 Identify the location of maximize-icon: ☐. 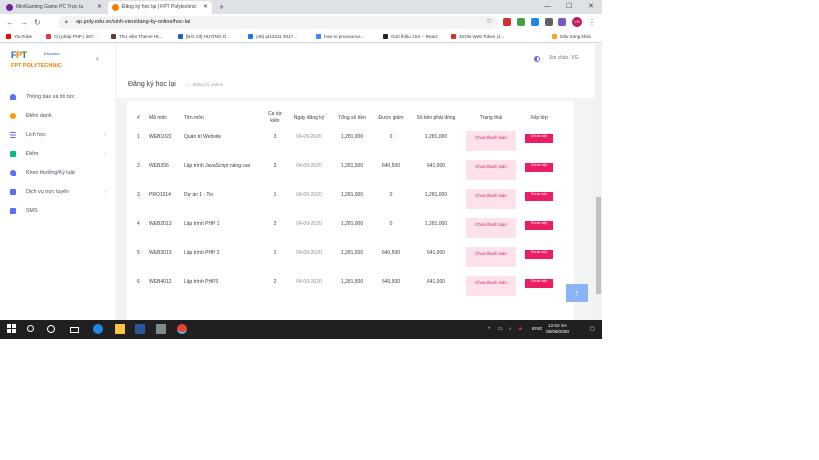
(569, 6).